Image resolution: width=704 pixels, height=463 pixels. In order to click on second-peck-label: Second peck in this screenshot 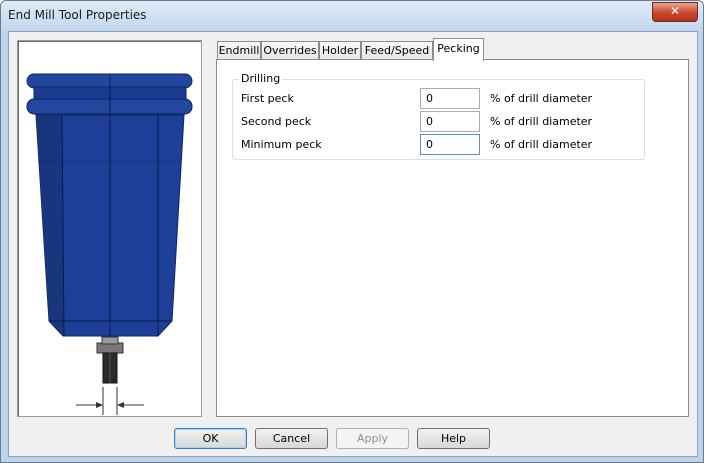, I will do `click(276, 121)`.